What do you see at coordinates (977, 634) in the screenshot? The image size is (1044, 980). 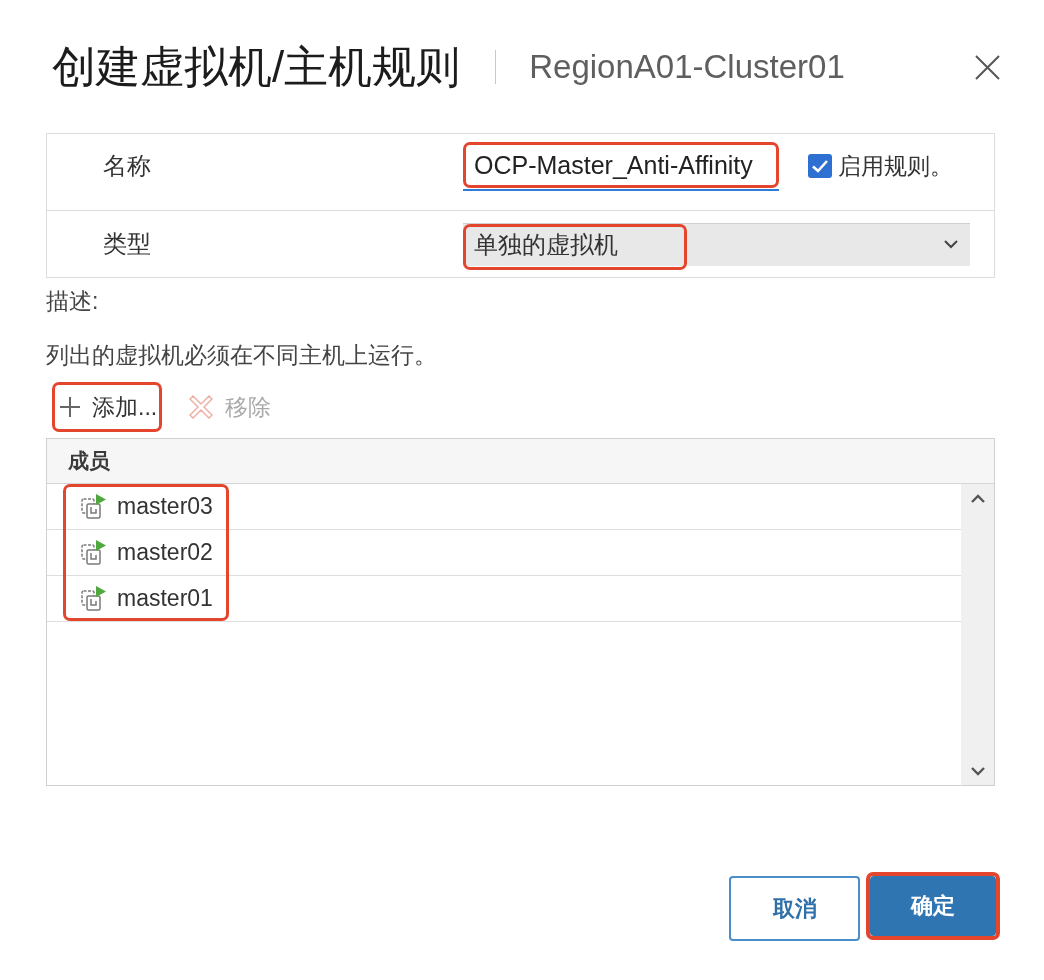 I see `scrollbar` at bounding box center [977, 634].